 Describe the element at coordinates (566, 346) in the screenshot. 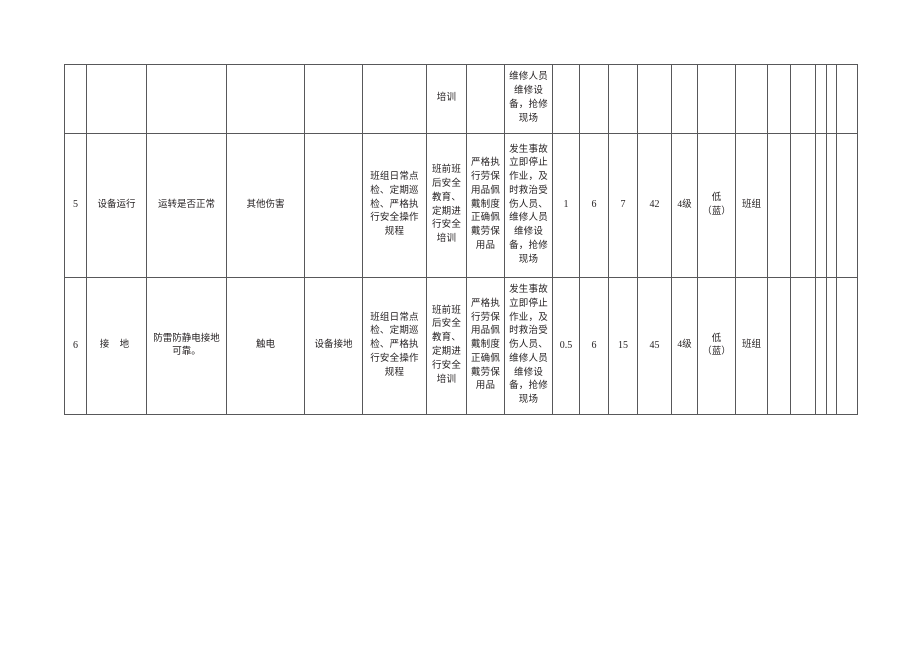

I see `cell-l: 0.5` at that location.